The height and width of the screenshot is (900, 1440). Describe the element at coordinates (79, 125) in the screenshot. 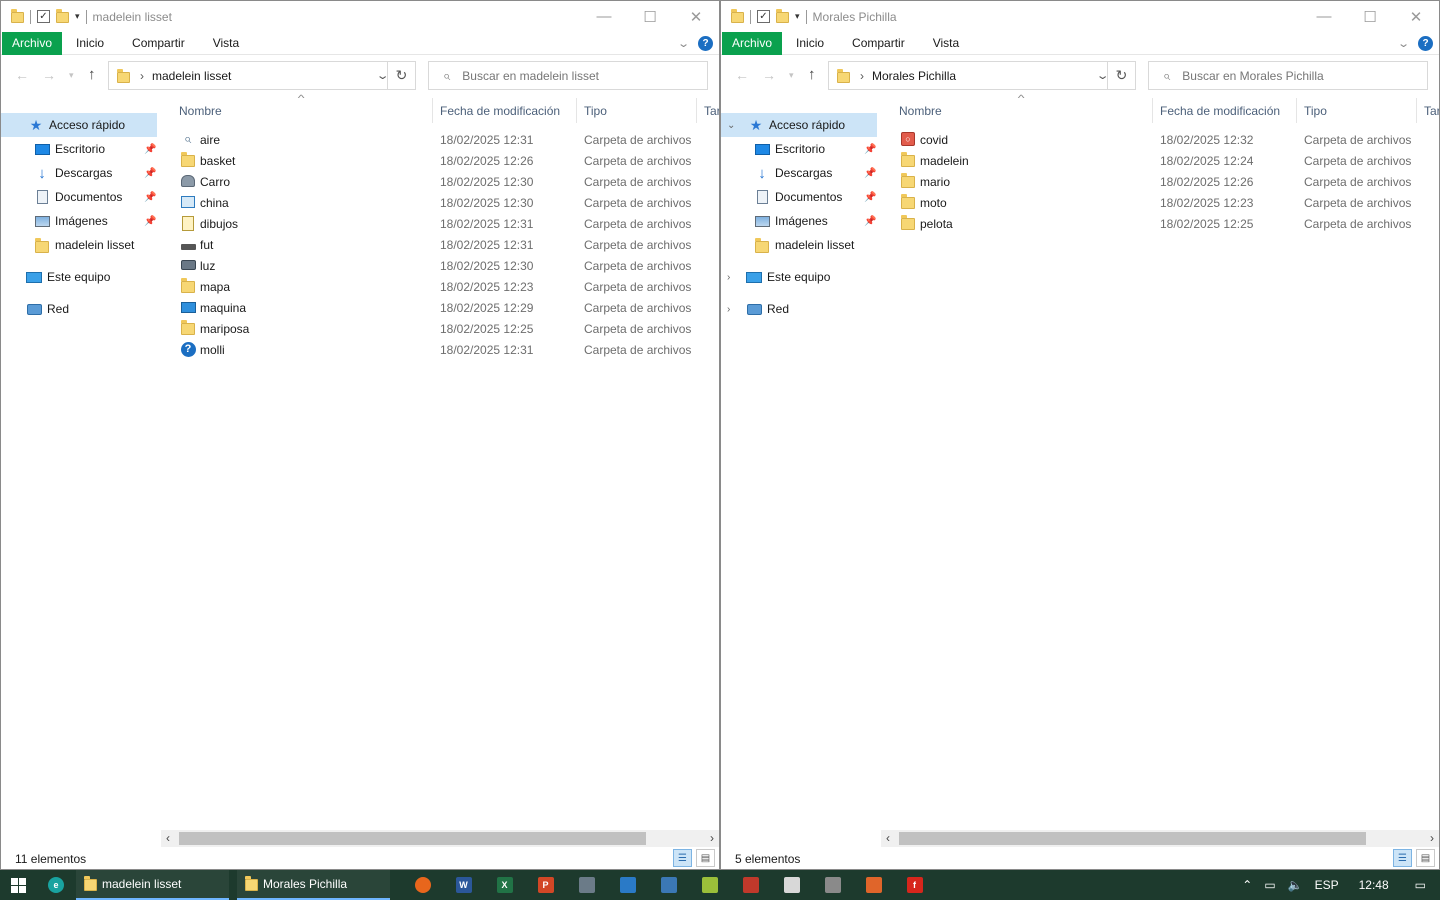

I see `nav-item-quick-access: ★ Acceso rápido` at that location.